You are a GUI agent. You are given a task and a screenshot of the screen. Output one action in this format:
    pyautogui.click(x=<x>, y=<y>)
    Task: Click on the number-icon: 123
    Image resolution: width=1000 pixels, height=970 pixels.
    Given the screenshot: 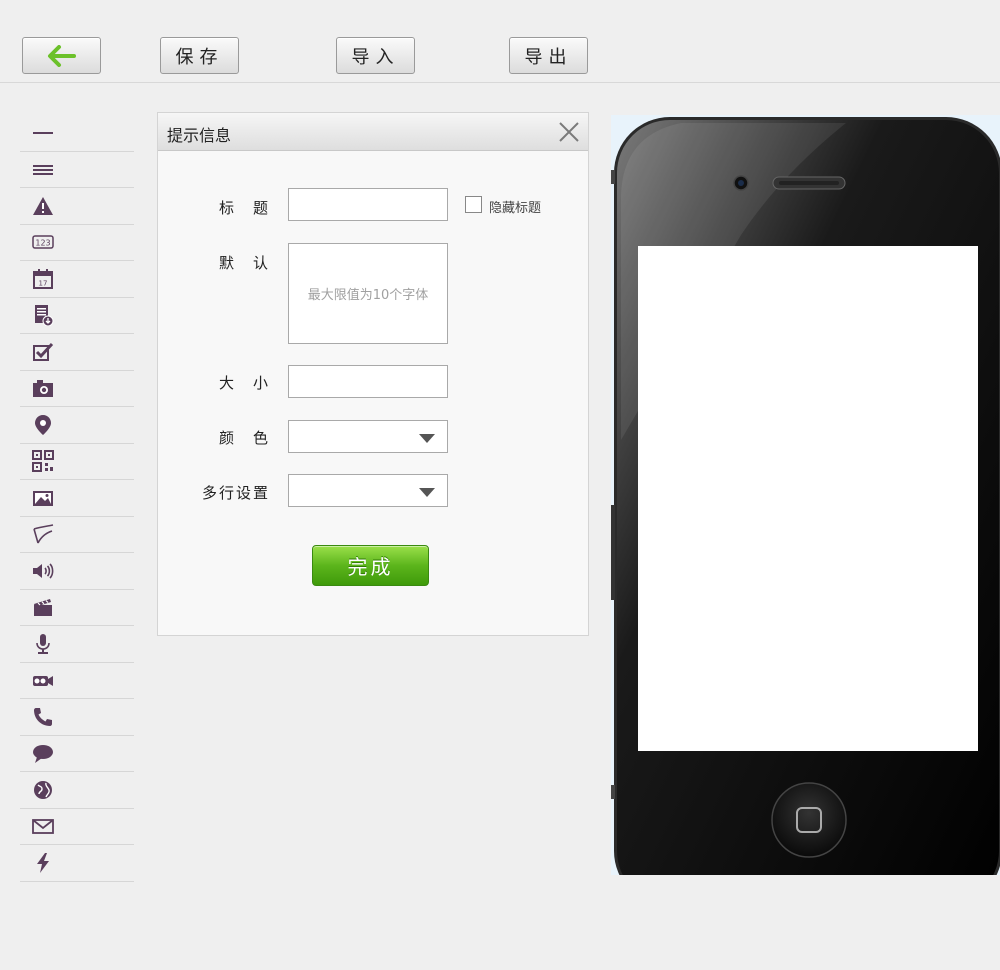 What is the action you would take?
    pyautogui.click(x=43, y=242)
    